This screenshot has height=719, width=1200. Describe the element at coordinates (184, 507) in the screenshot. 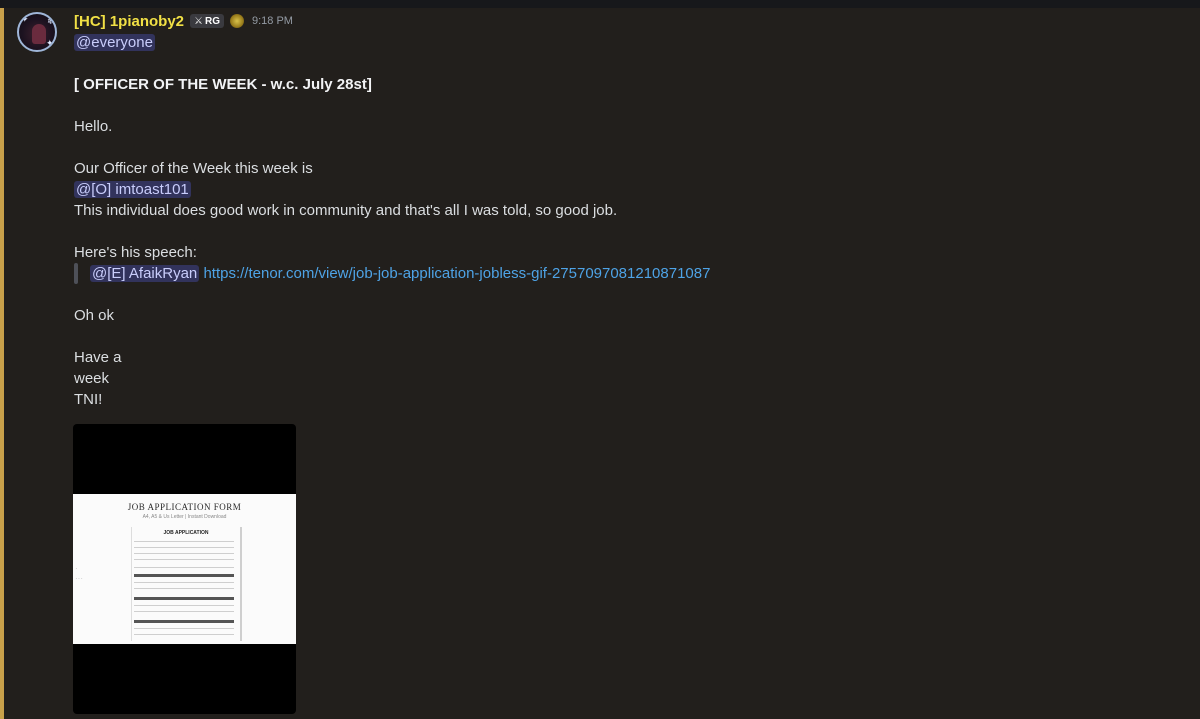

I see `doc-title: JOB APPLICATION FORM` at that location.